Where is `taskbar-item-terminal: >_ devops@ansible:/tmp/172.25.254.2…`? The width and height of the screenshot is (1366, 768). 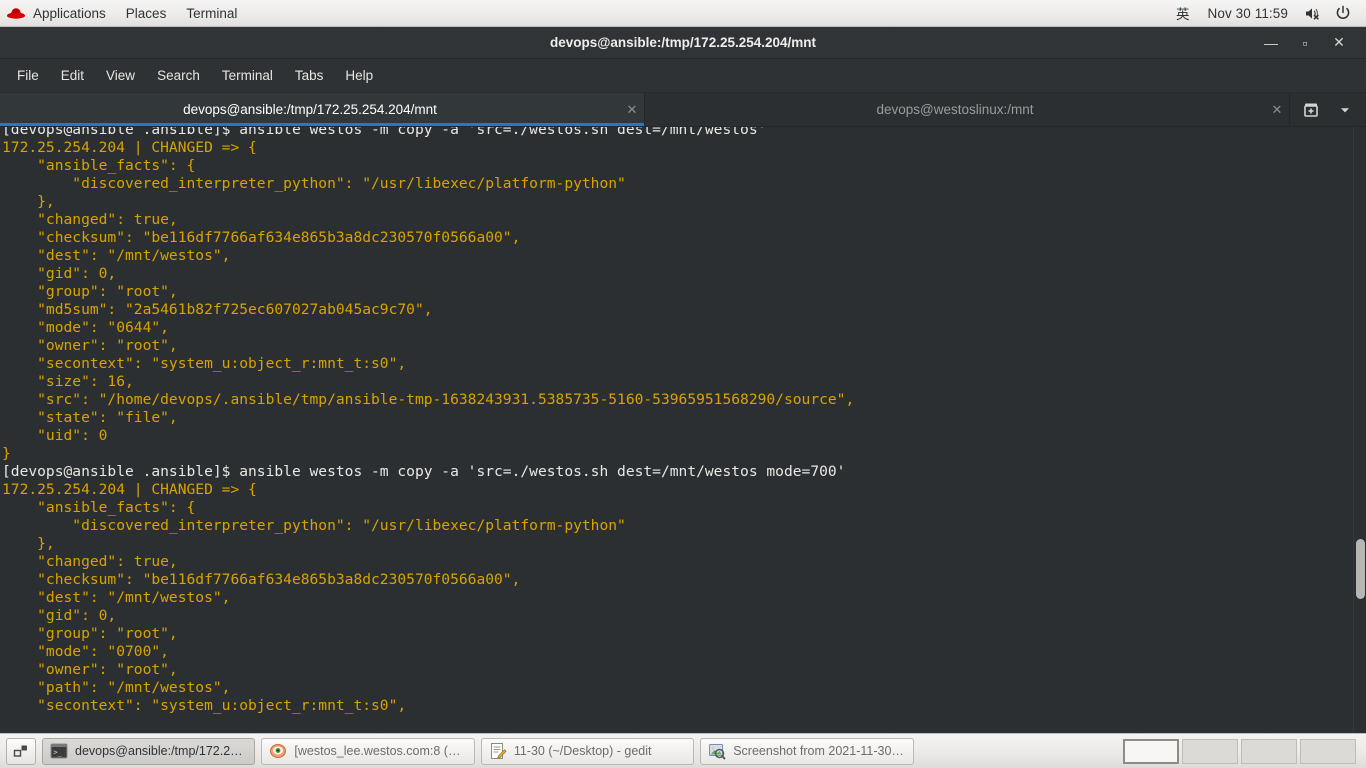 taskbar-item-terminal: >_ devops@ansible:/tmp/172.25.254.2… is located at coordinates (149, 751).